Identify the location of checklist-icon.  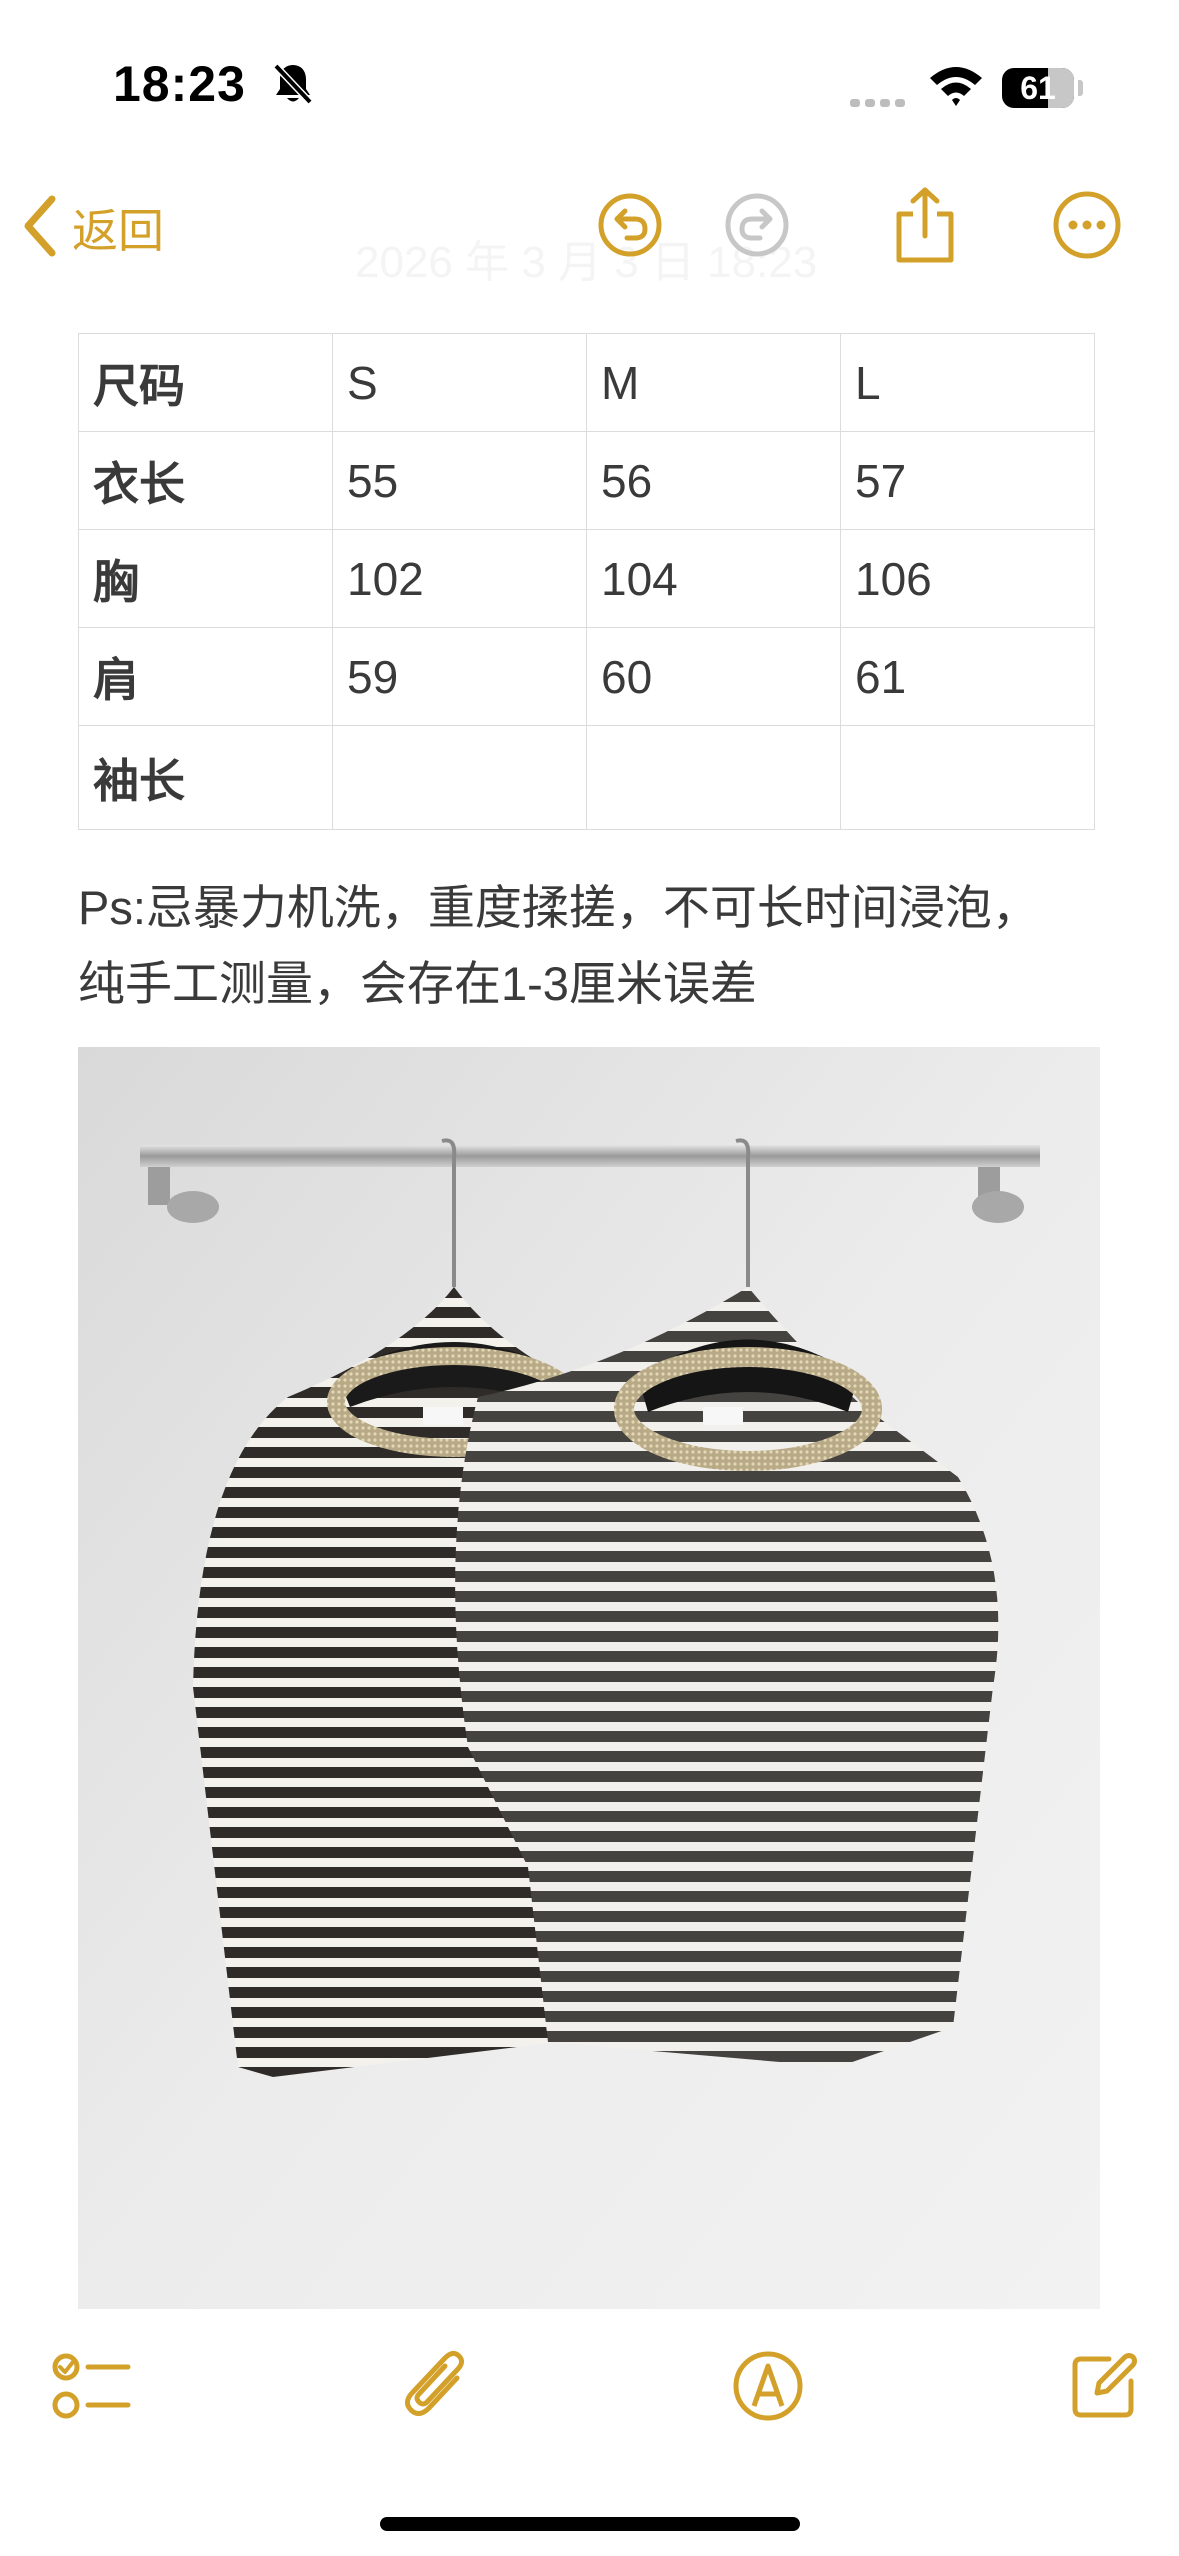
(92, 2388).